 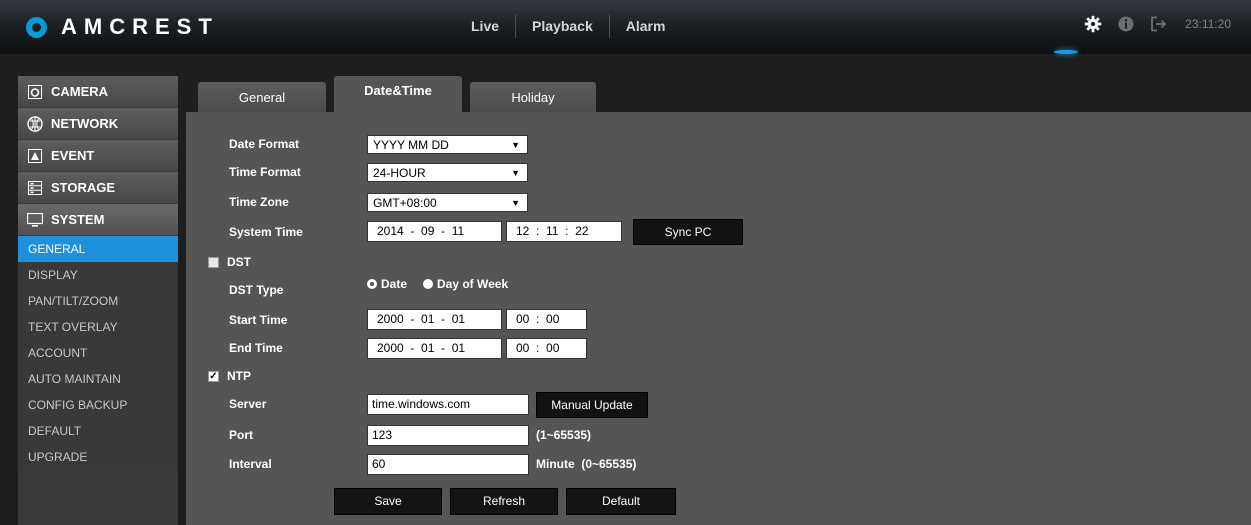 I want to click on manual-update-button: Manual Update, so click(x=592, y=405).